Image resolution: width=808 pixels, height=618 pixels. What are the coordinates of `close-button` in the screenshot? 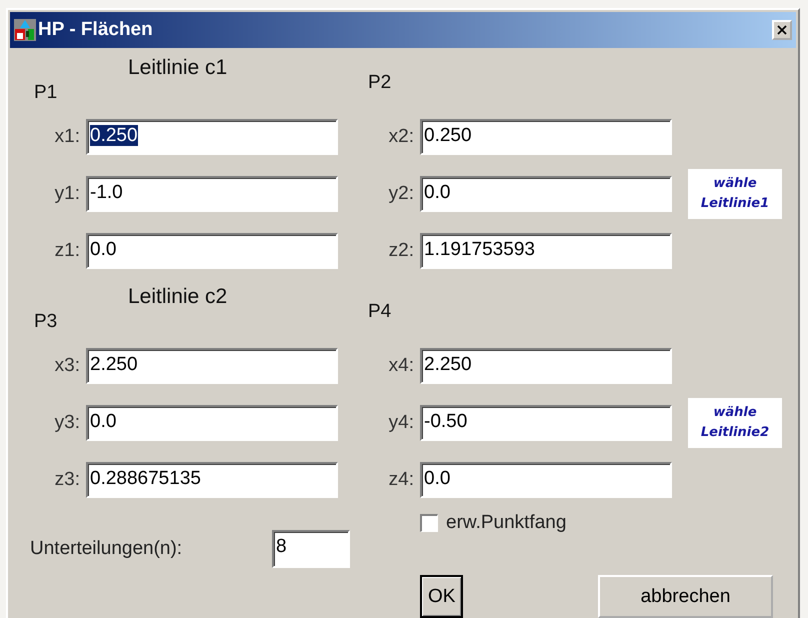 It's located at (782, 30).